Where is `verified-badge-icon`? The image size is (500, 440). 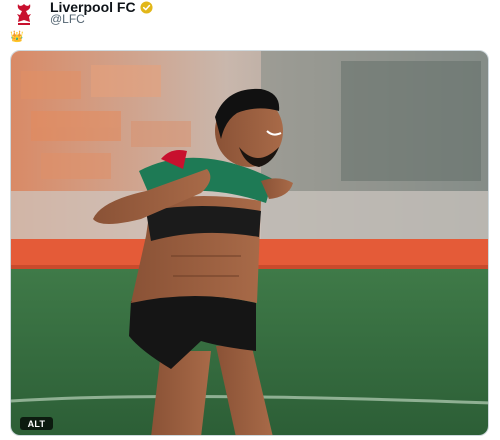
verified-badge-icon is located at coordinates (146, 7).